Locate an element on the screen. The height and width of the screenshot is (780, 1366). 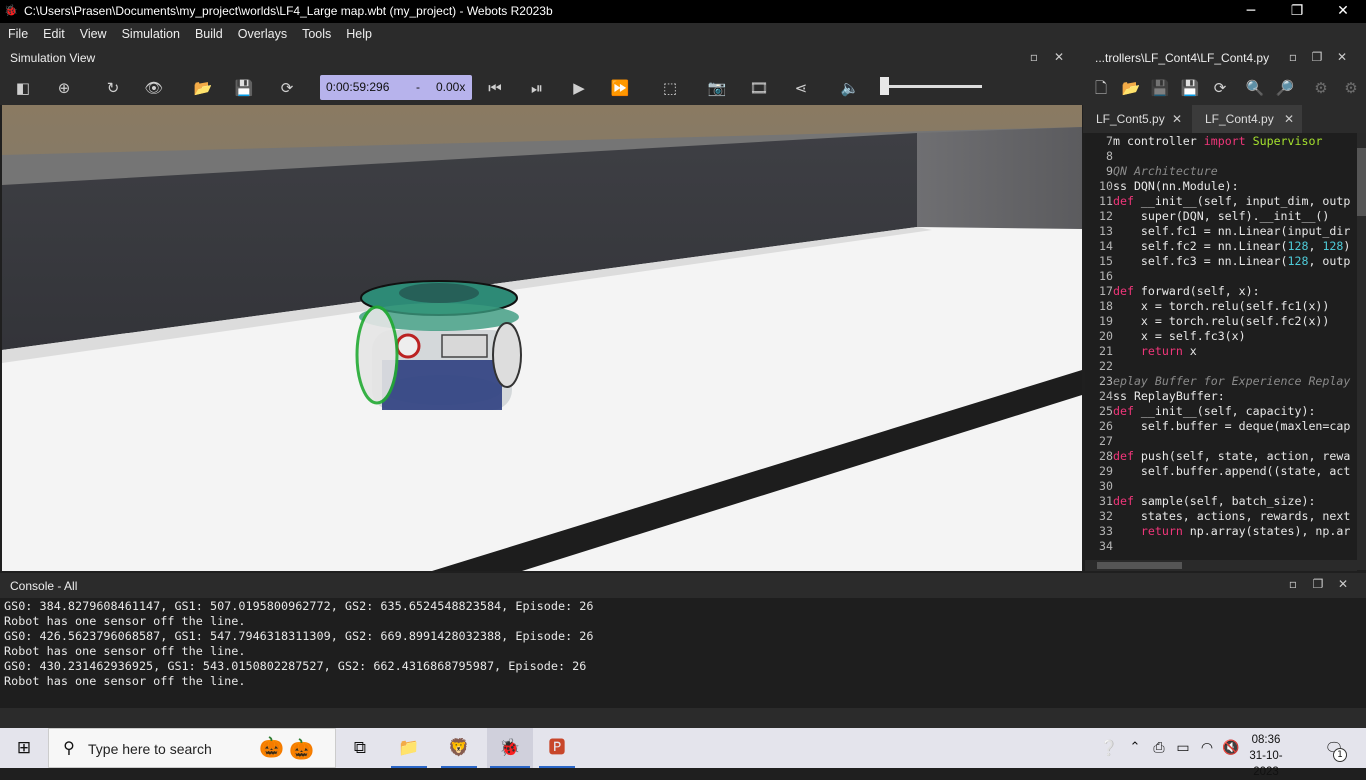
file-explorer-icon: 📁 is located at coordinates (409, 748).